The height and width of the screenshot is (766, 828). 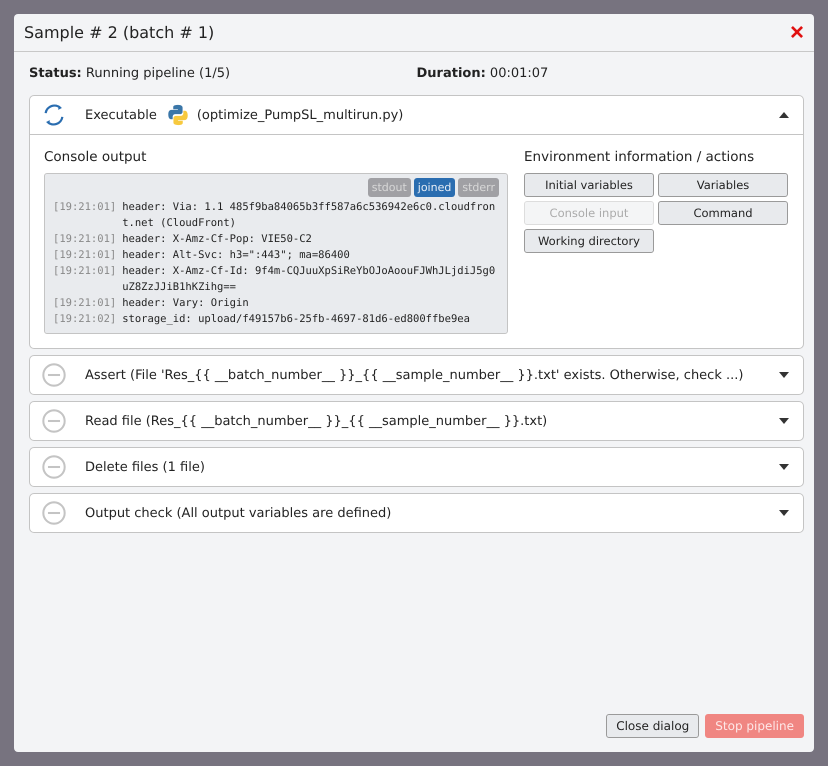 What do you see at coordinates (435, 187) in the screenshot?
I see `stream-tab: joined` at bounding box center [435, 187].